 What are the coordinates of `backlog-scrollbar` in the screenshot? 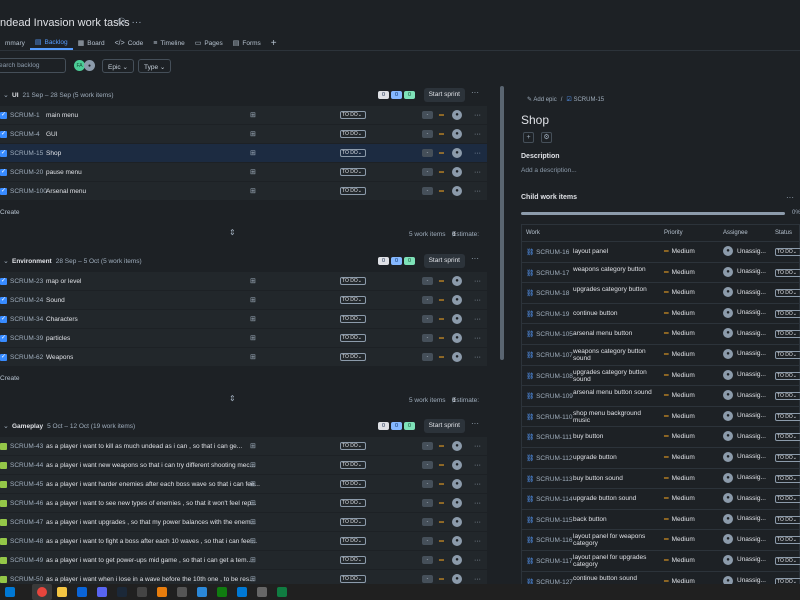 It's located at (502, 223).